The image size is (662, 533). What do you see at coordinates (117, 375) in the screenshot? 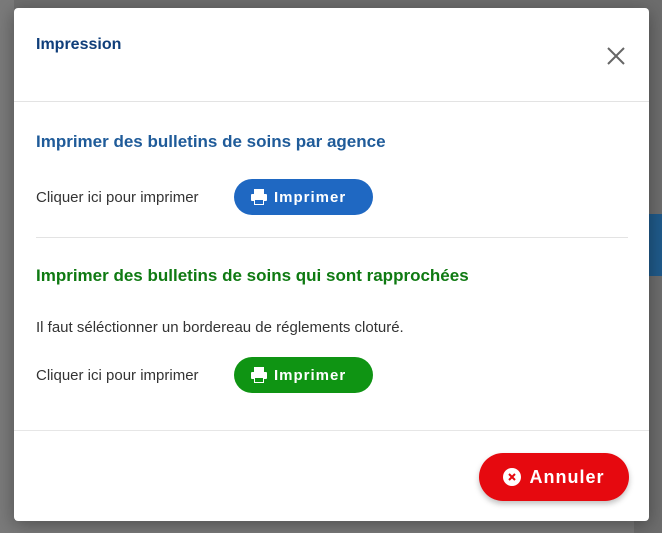
I see `section-action-text-reconciled: Cliquer ici pour imprimer` at bounding box center [117, 375].